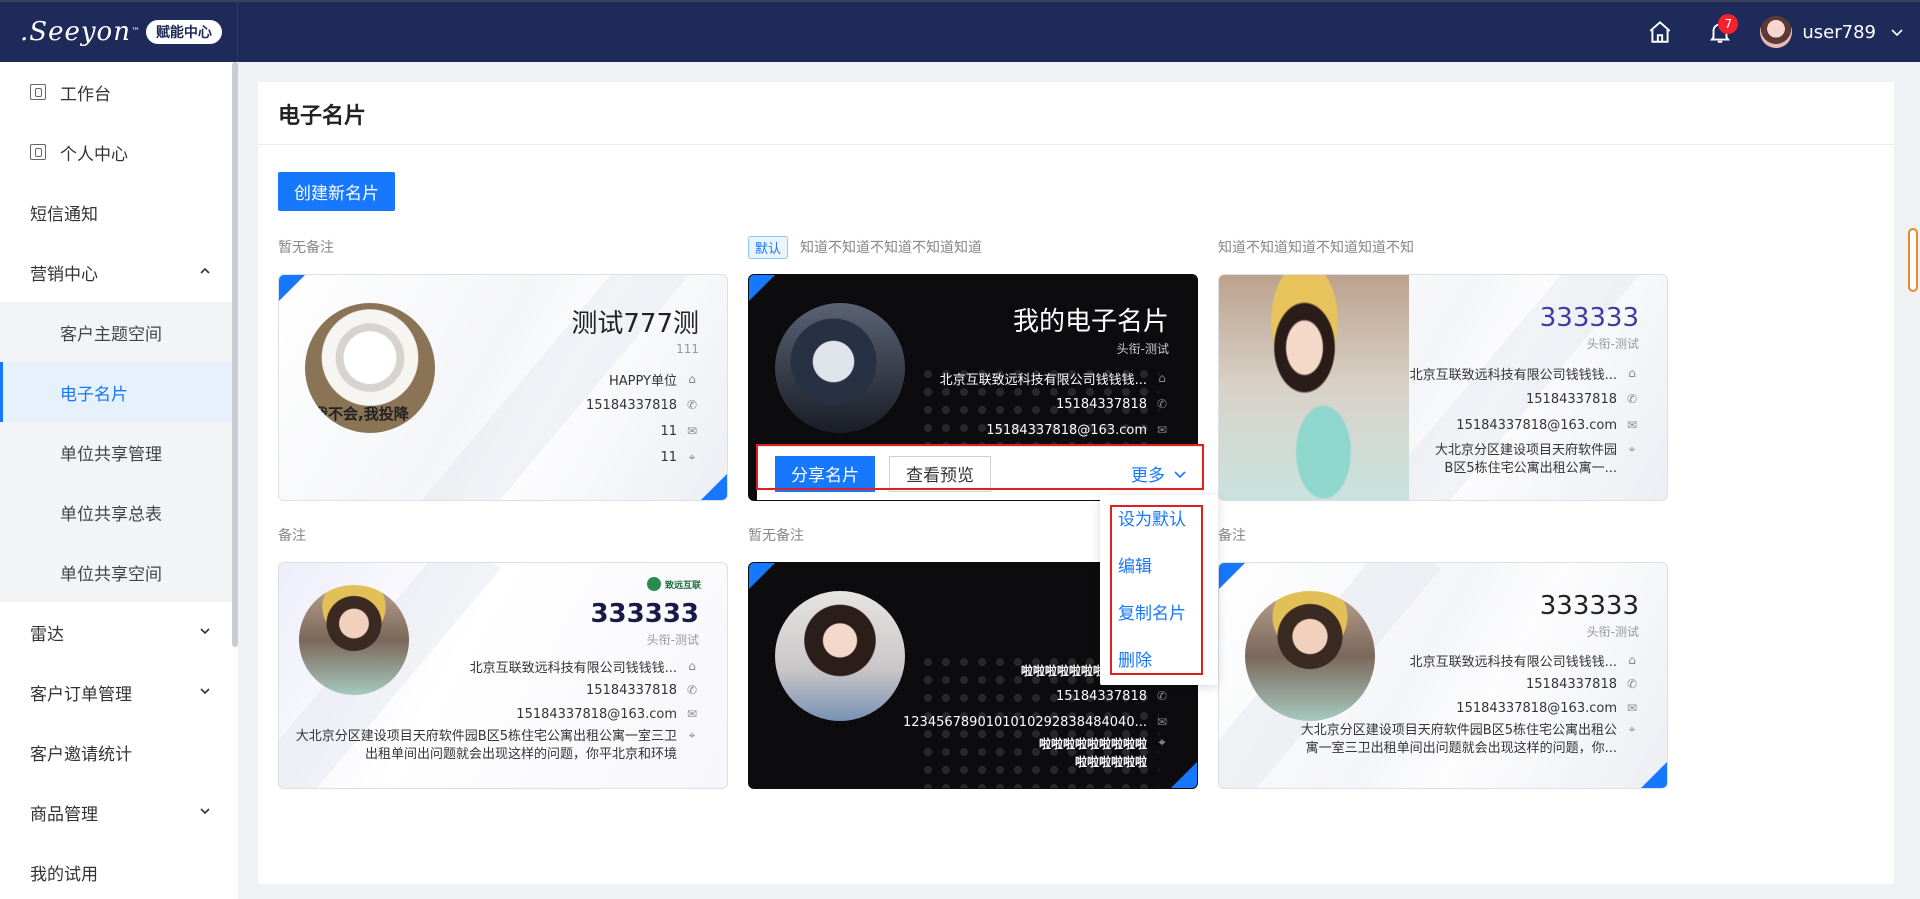 The width and height of the screenshot is (1920, 899). What do you see at coordinates (64, 814) in the screenshot?
I see `sidebar-item-label: 商品管理` at bounding box center [64, 814].